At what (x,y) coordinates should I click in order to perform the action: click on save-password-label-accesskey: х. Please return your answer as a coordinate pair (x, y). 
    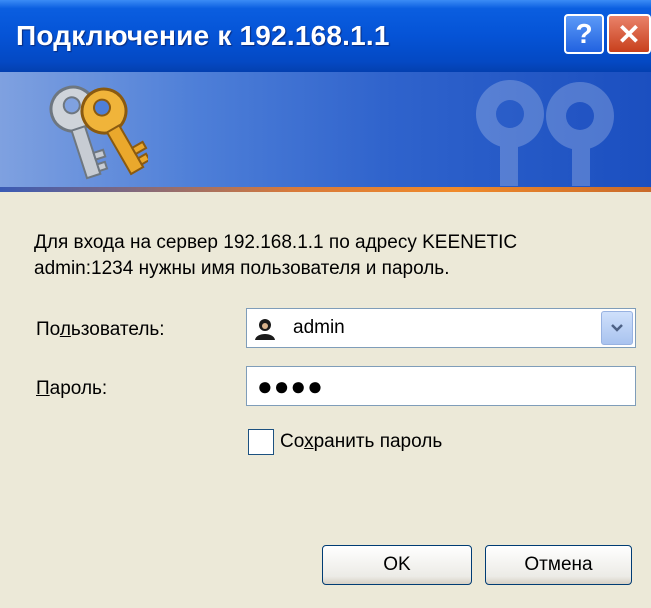
    Looking at the image, I should click on (309, 441).